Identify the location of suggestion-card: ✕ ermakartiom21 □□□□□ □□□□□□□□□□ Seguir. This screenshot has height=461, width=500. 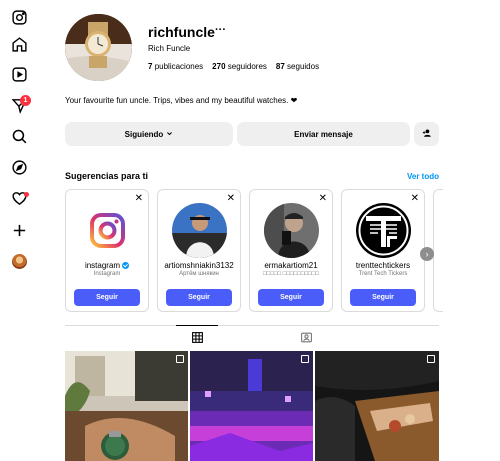
(291, 250).